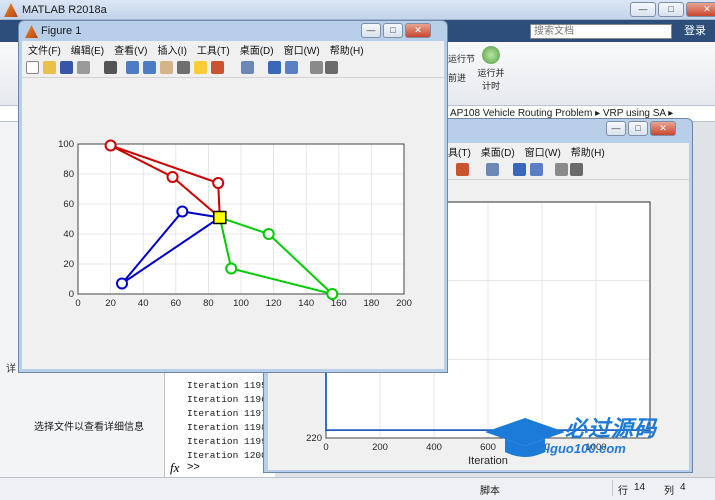 This screenshot has height=500, width=715. What do you see at coordinates (110, 67) in the screenshot?
I see `edit-plot-icon` at bounding box center [110, 67].